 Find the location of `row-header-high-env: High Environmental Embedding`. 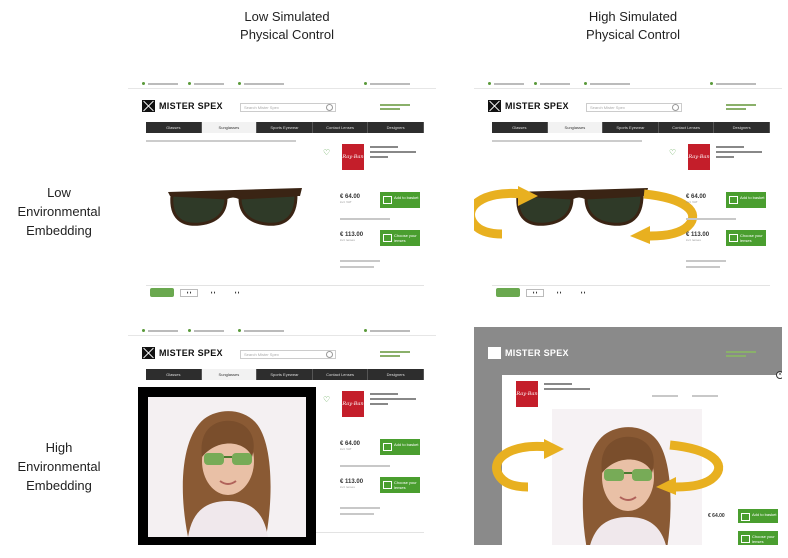

row-header-high-env: High Environmental Embedding is located at coordinates (59, 466).